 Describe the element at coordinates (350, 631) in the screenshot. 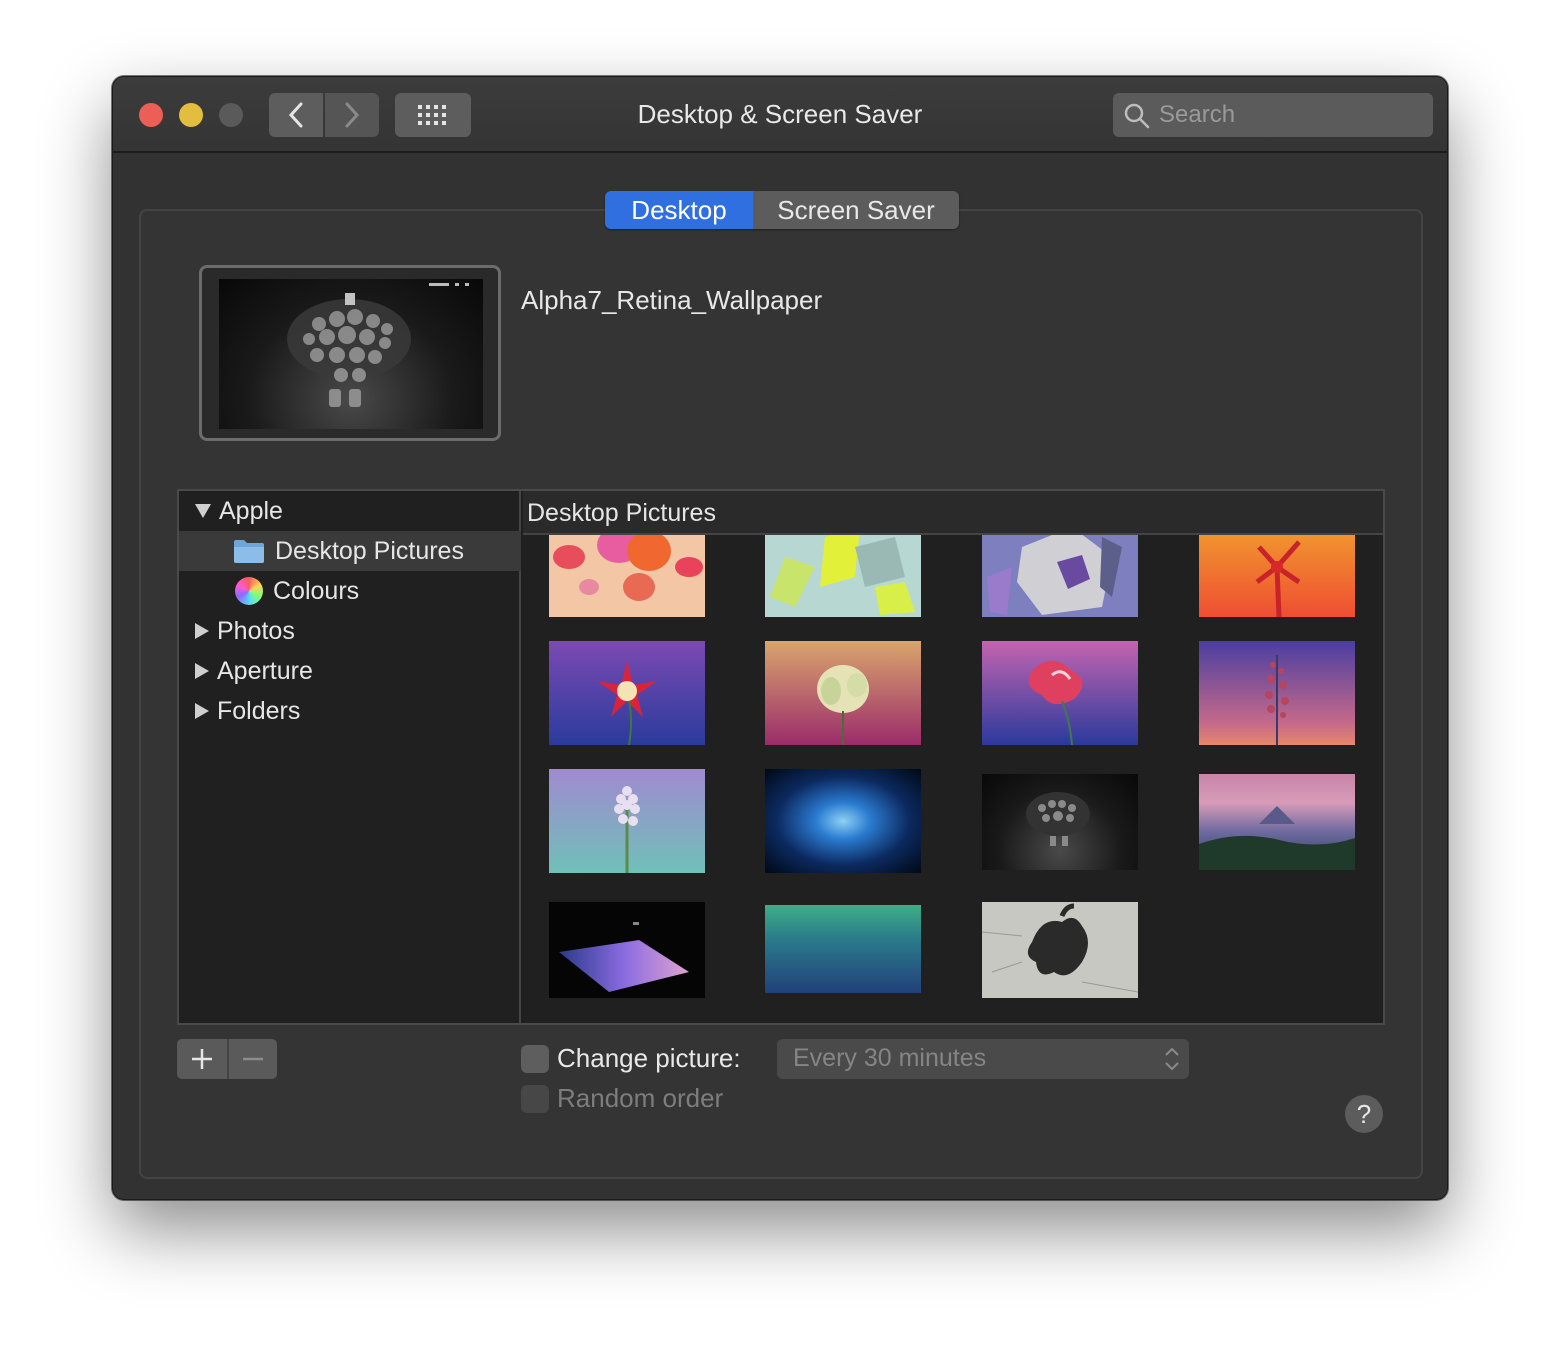

I see `sidebar-item-photos: Photos` at that location.